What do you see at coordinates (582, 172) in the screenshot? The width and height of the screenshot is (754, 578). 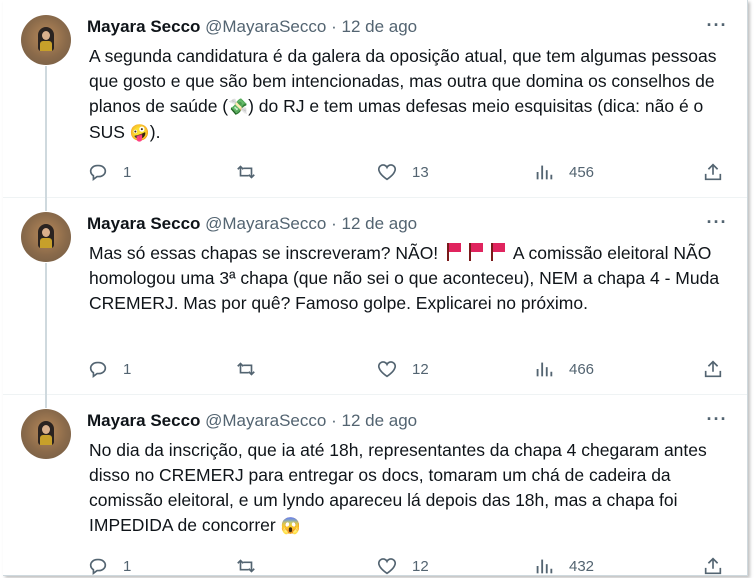 I see `view-count: 456` at bounding box center [582, 172].